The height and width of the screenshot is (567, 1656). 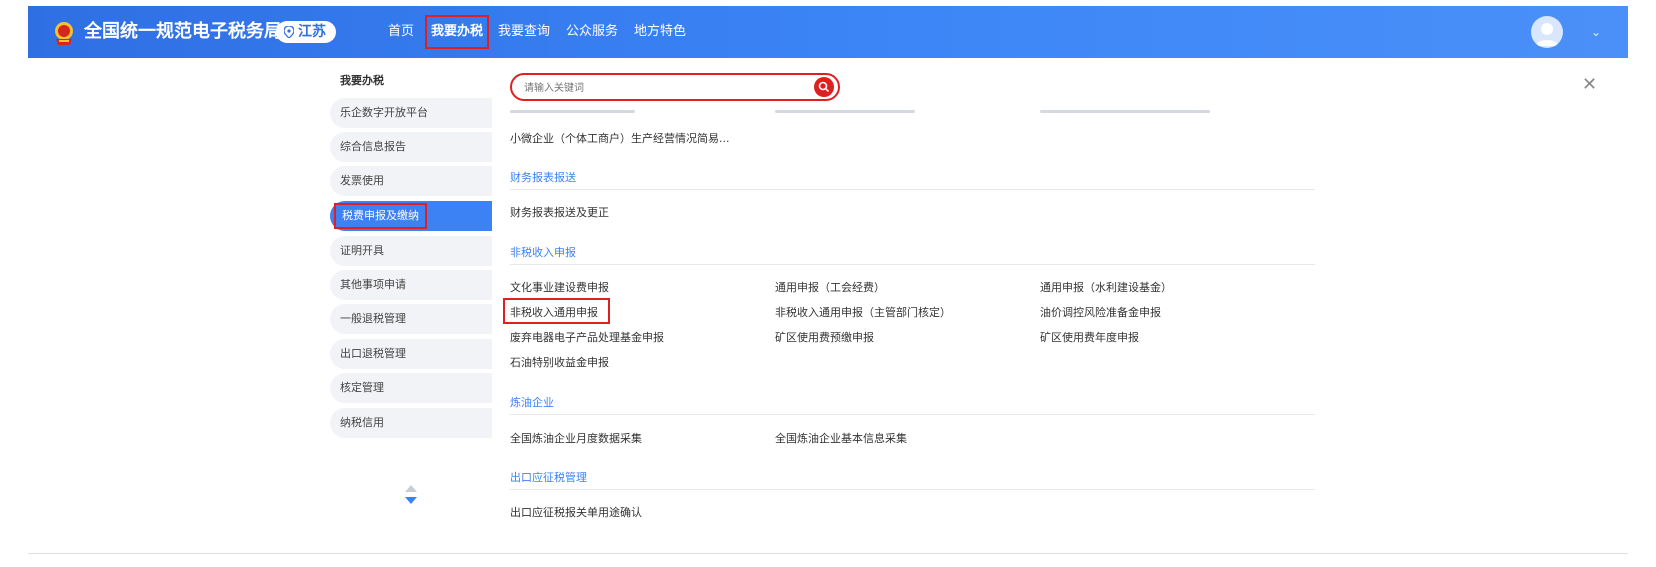 What do you see at coordinates (559, 212) in the screenshot?
I see `link-financial-report: 财务报表报送及更正` at bounding box center [559, 212].